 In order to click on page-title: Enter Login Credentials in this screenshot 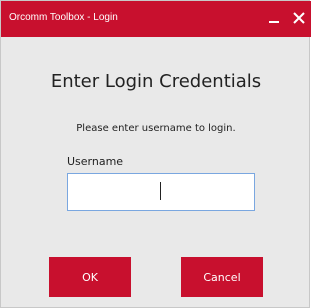, I will do `click(156, 81)`.